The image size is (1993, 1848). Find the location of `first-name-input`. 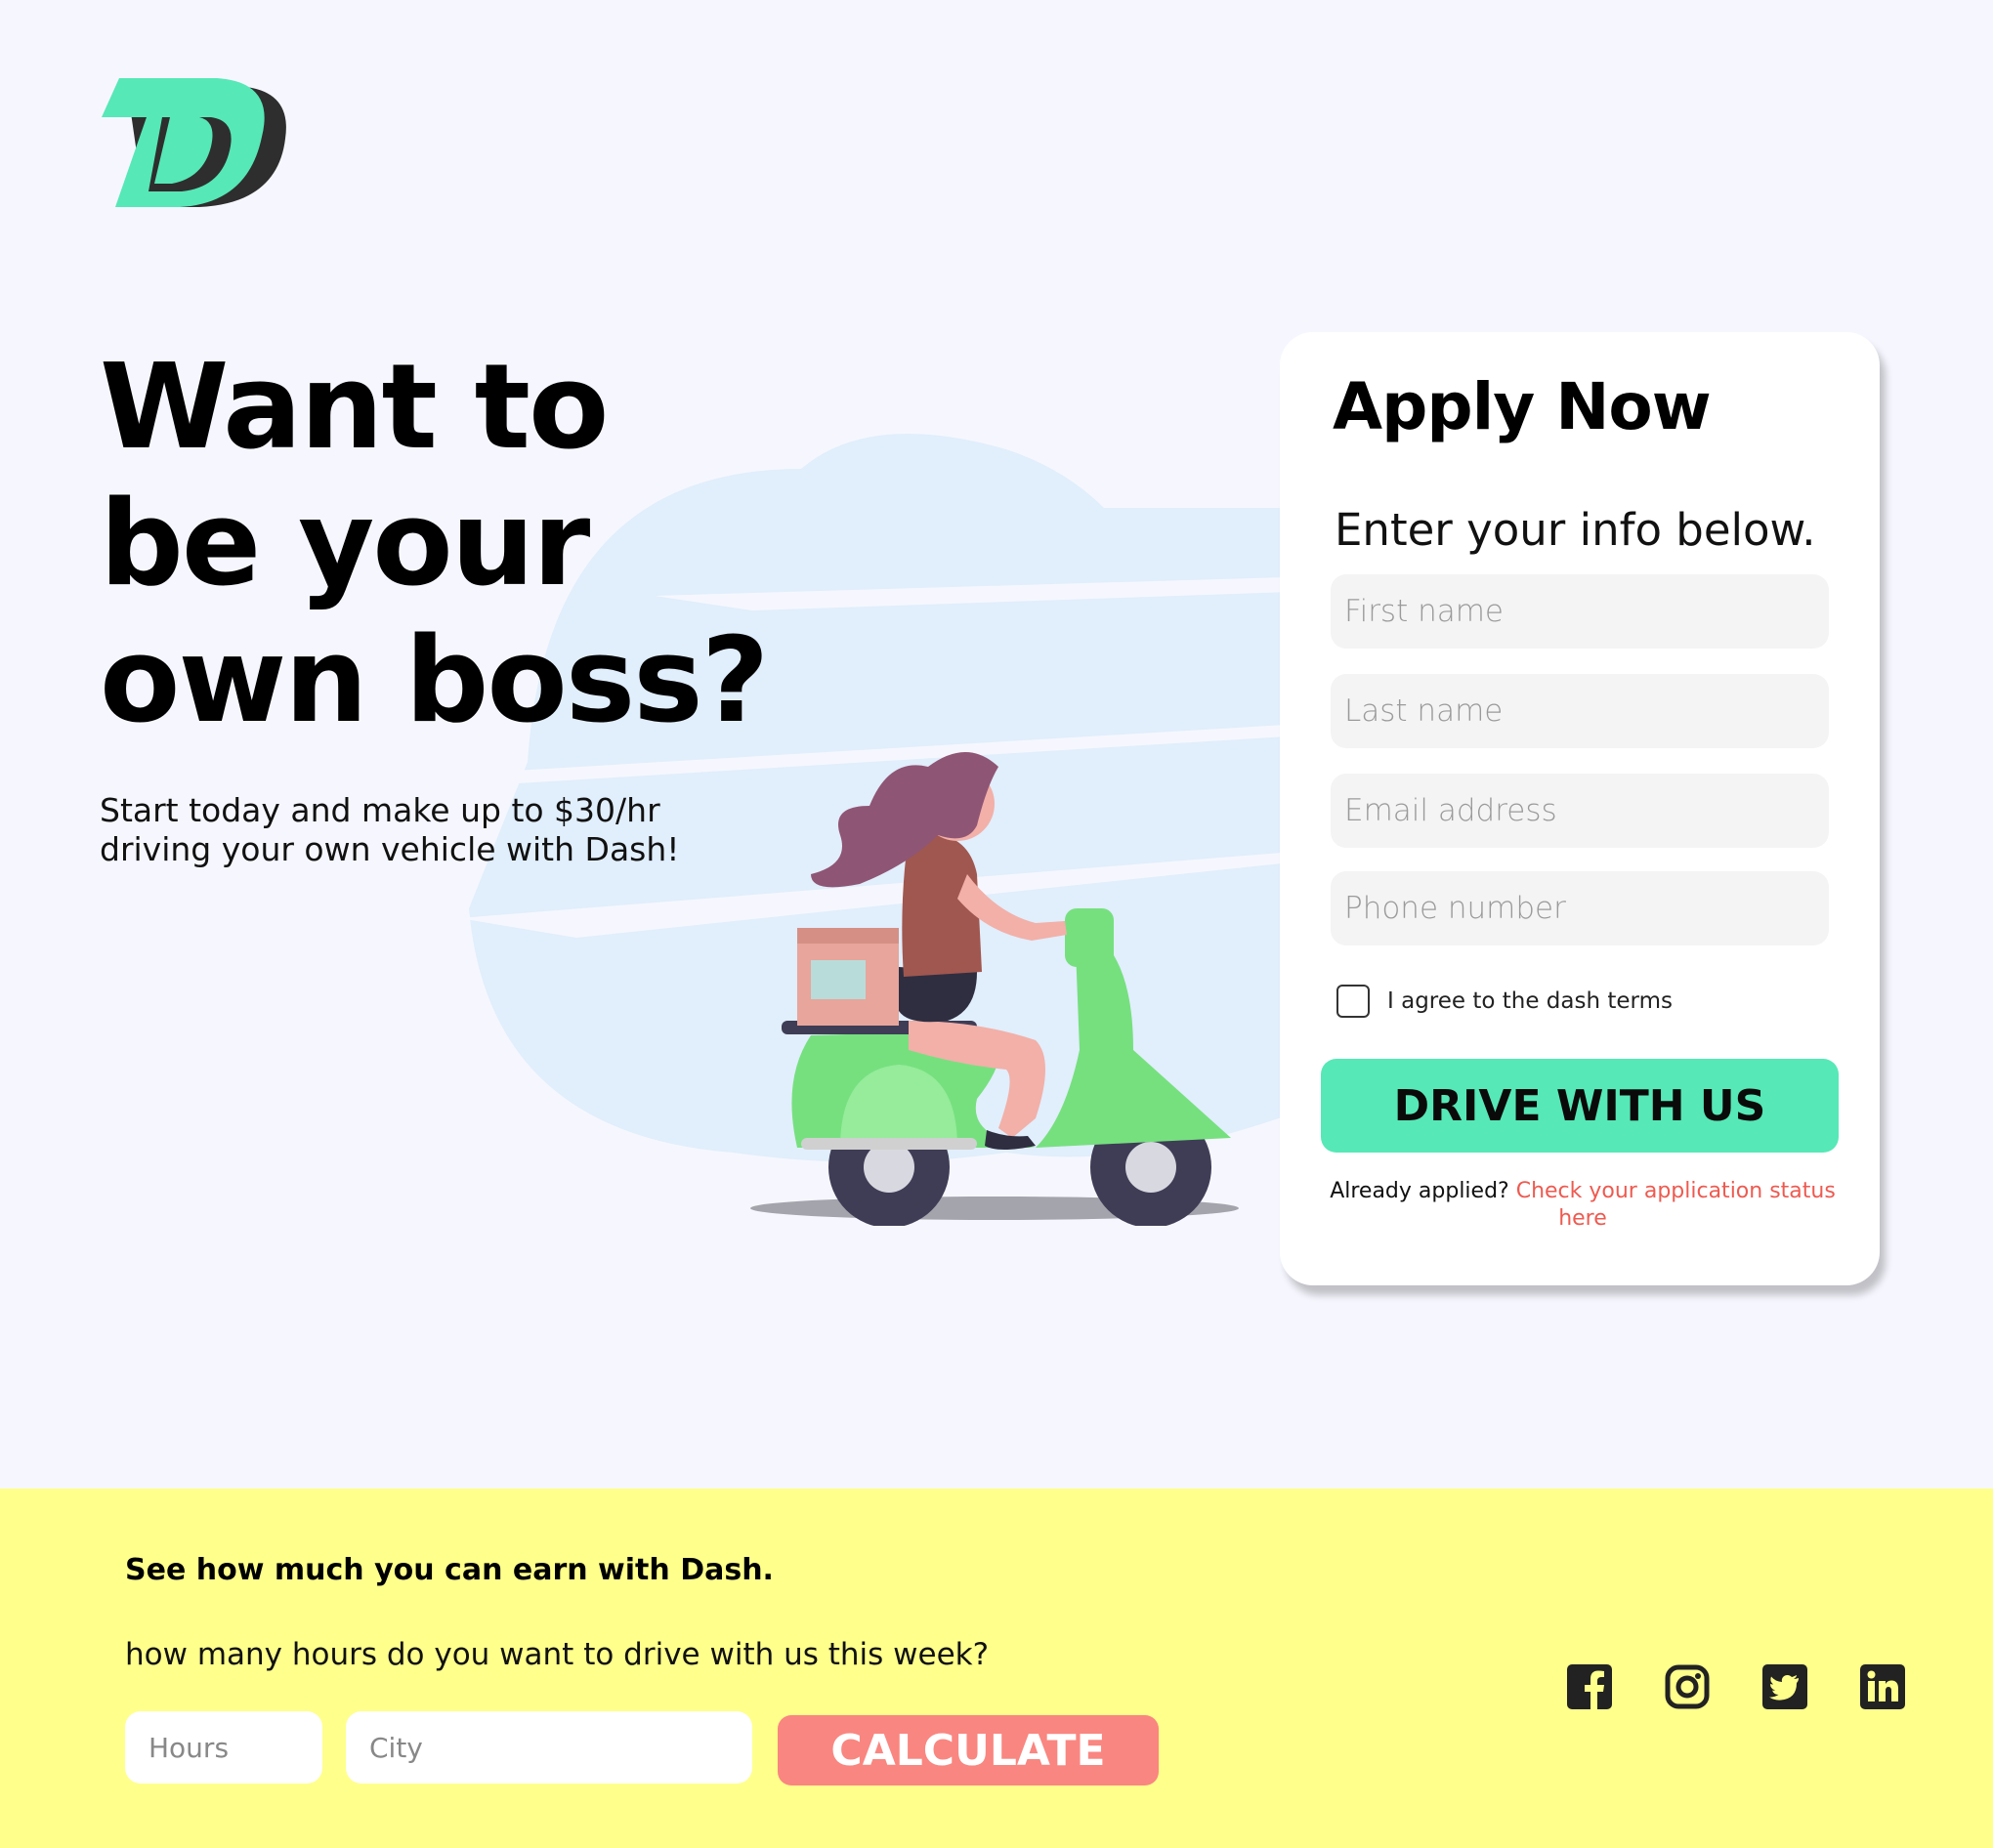

first-name-input is located at coordinates (1580, 611).